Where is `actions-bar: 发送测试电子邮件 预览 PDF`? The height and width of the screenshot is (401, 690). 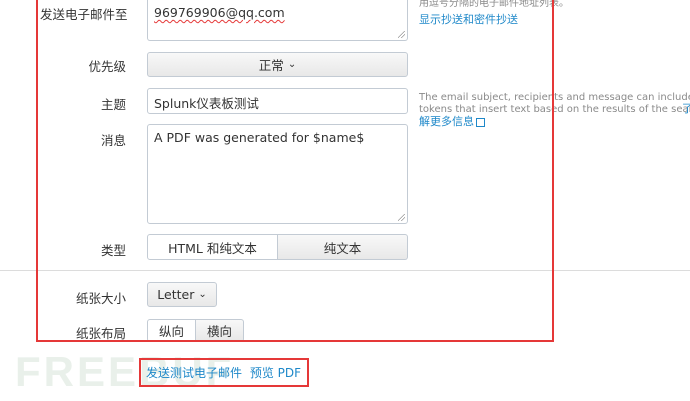
actions-bar: 发送测试电子邮件 预览 PDF is located at coordinates (223, 372).